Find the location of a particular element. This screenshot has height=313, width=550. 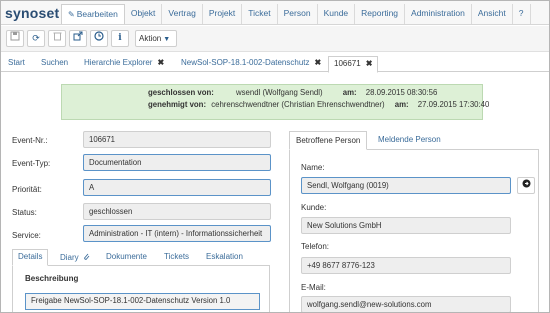

app-logo: synoset is located at coordinates (32, 13).